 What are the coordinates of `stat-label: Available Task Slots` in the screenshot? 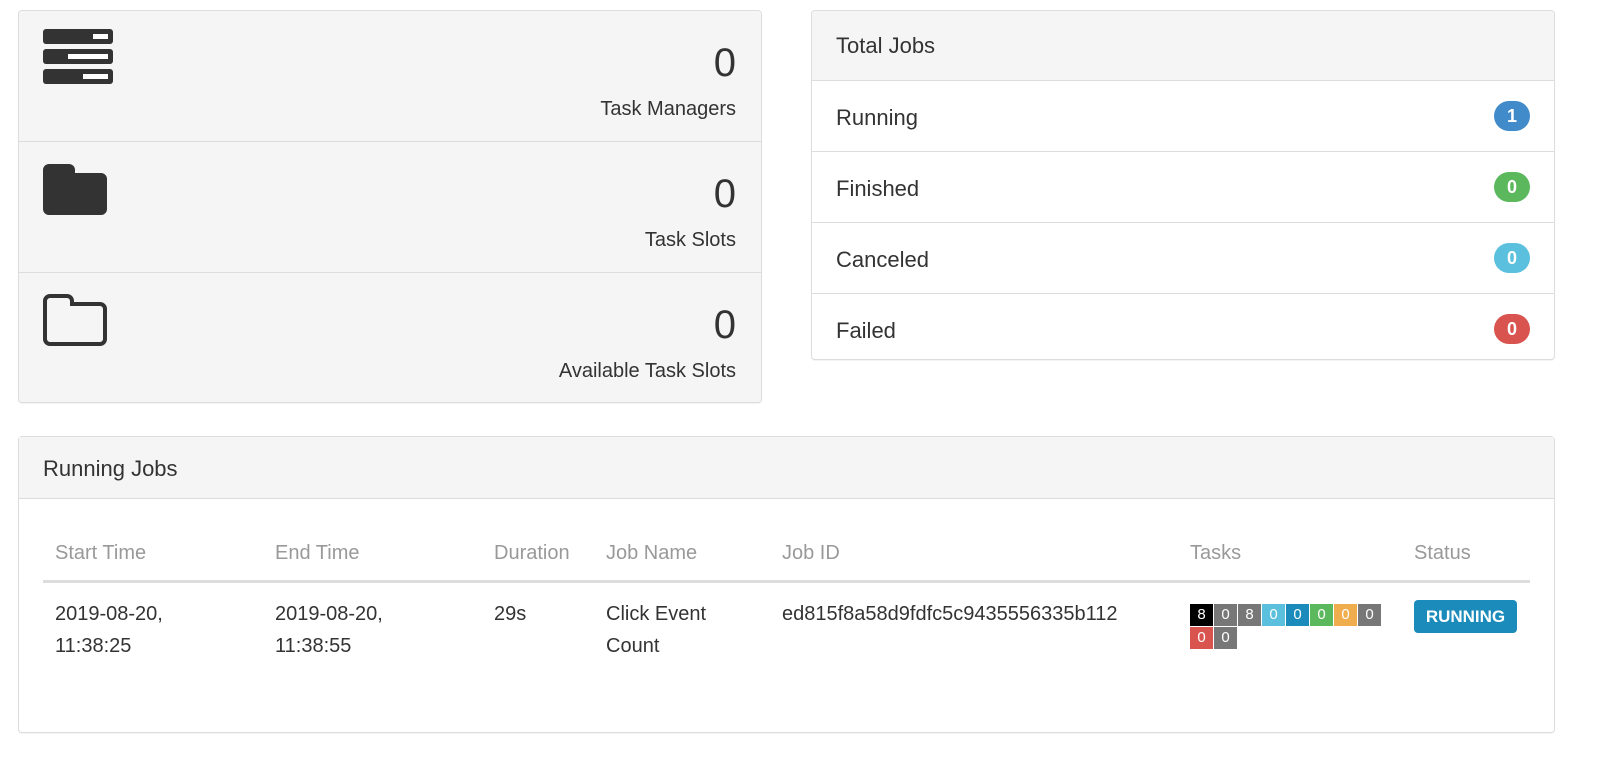 It's located at (647, 371).